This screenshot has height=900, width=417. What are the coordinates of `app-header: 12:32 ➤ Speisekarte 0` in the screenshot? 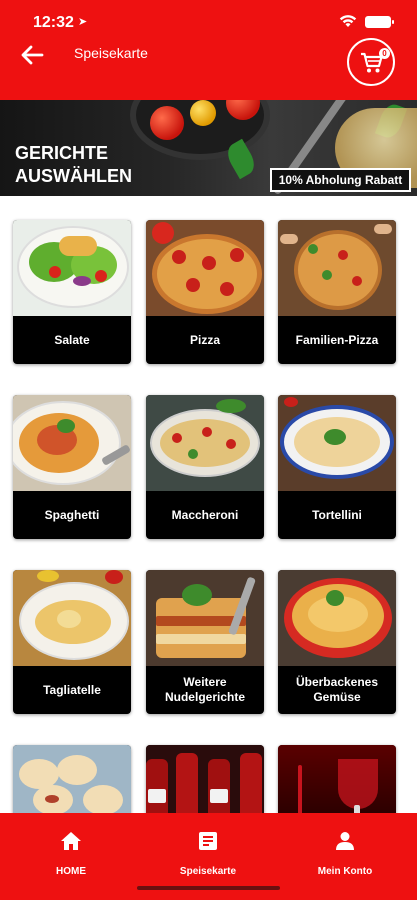 It's located at (208, 50).